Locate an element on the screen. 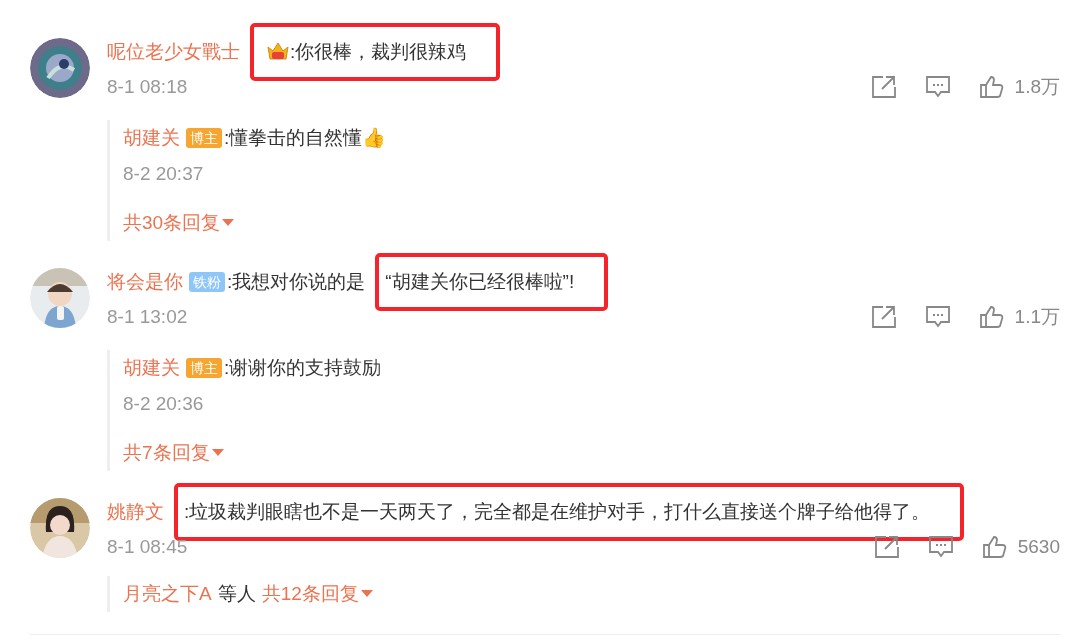  comment-text: :你很棒，裁判很辣鸡 is located at coordinates (378, 52).